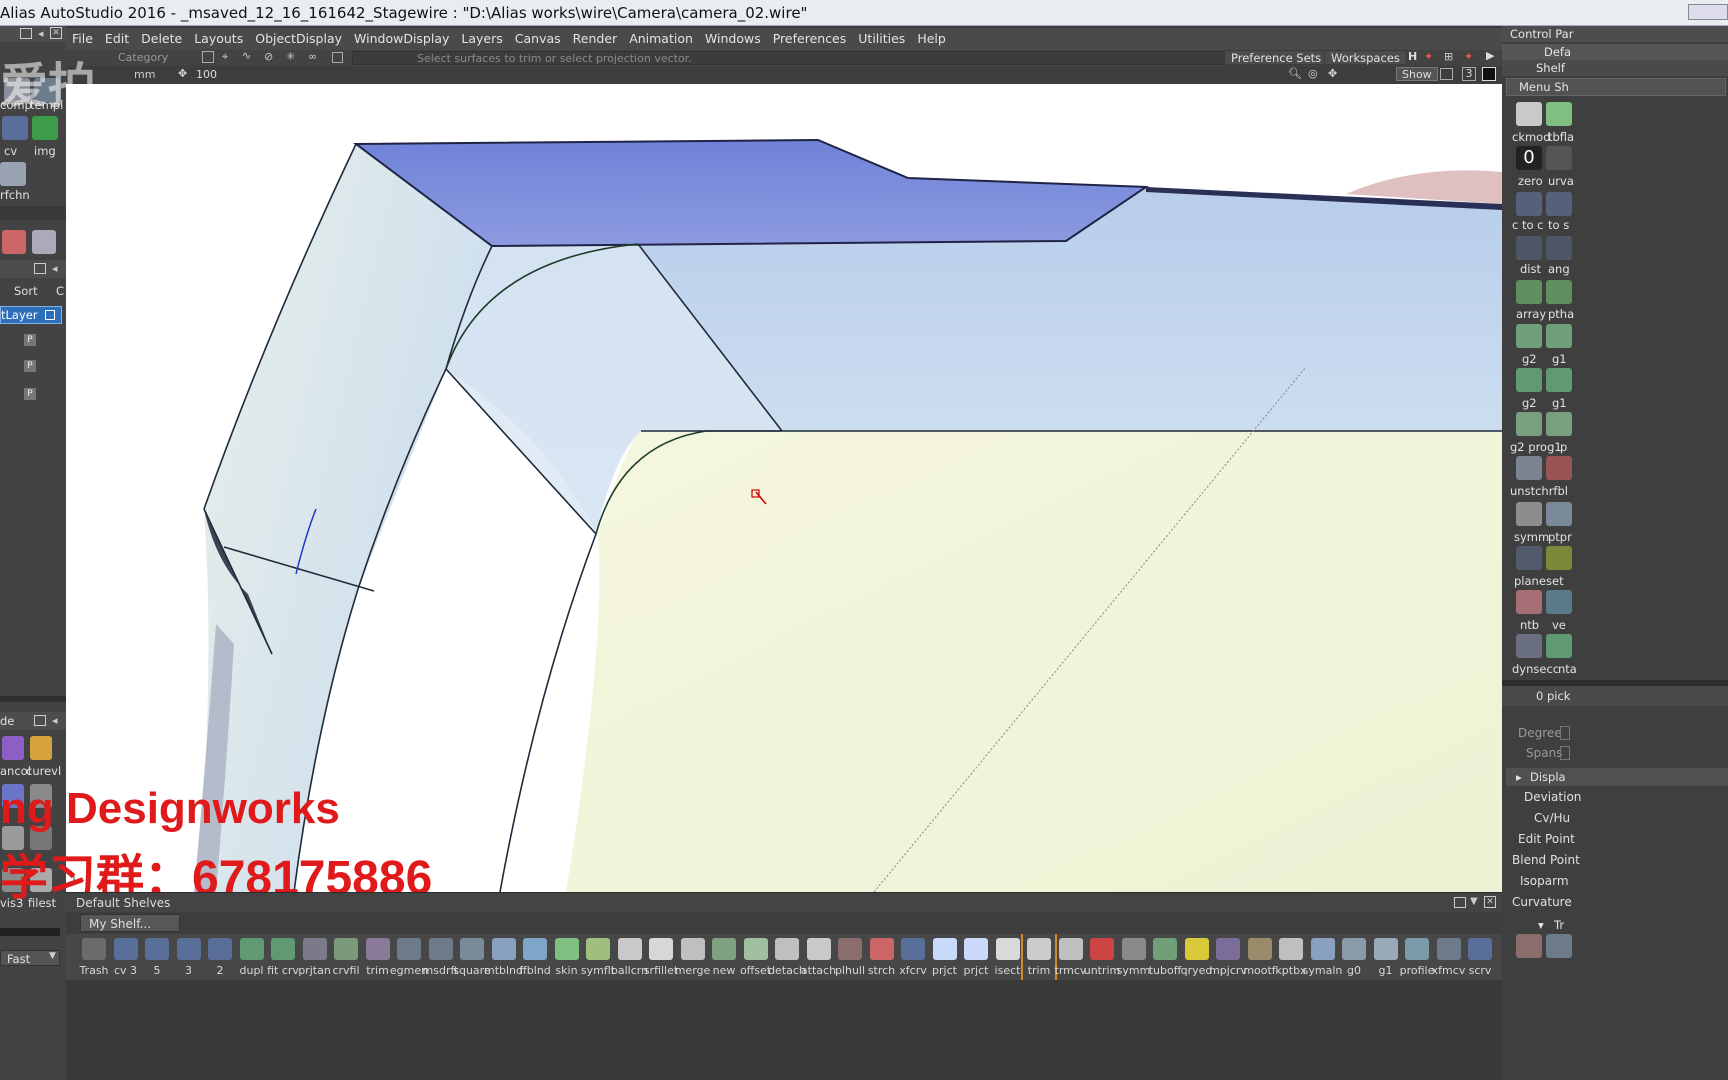  Describe the element at coordinates (810, 39) in the screenshot. I see `menu-preferences: Preferences` at that location.